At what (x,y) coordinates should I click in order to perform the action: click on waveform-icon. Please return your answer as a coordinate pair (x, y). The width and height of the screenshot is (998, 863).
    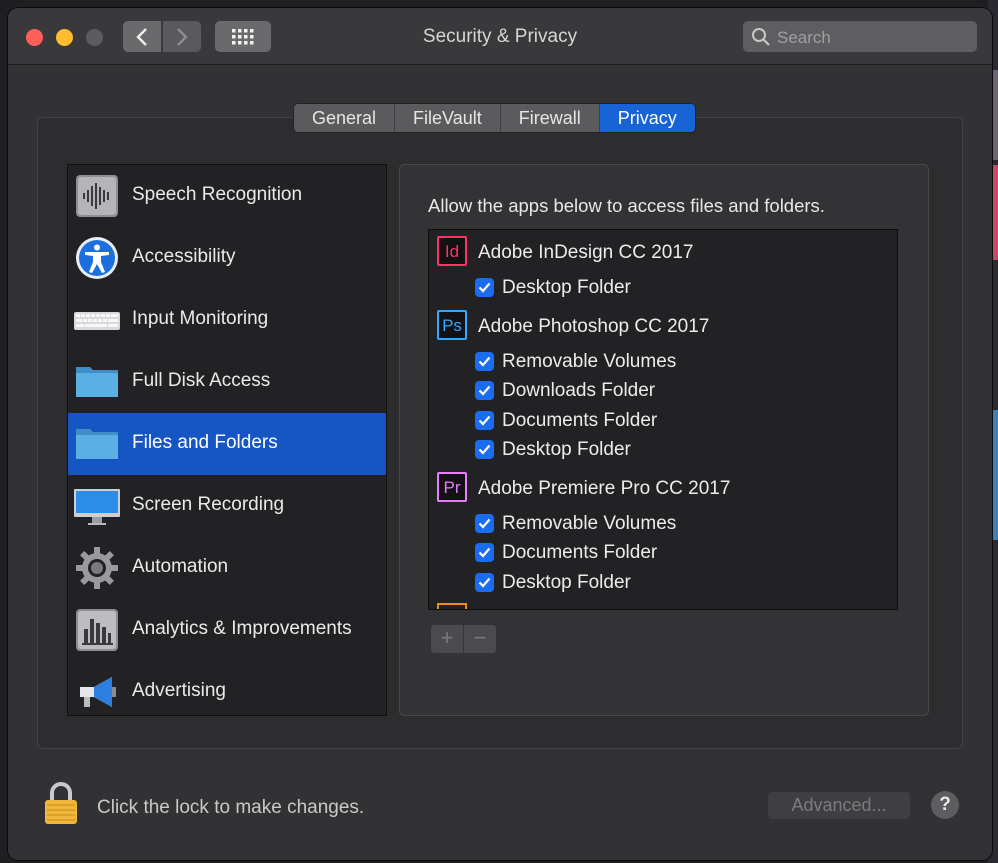
    Looking at the image, I should click on (97, 196).